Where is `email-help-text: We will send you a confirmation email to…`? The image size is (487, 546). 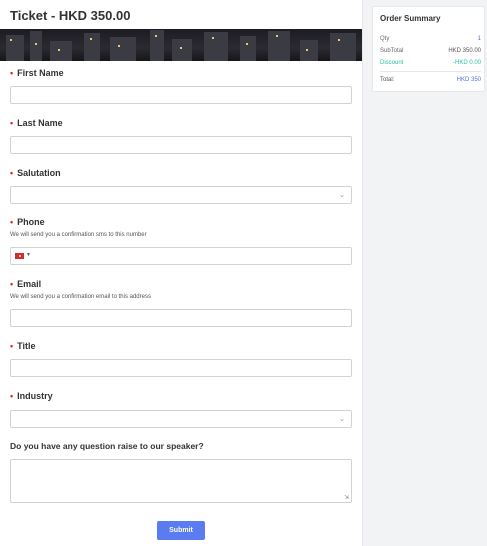
email-help-text: We will send you a confirmation email to… is located at coordinates (80, 297).